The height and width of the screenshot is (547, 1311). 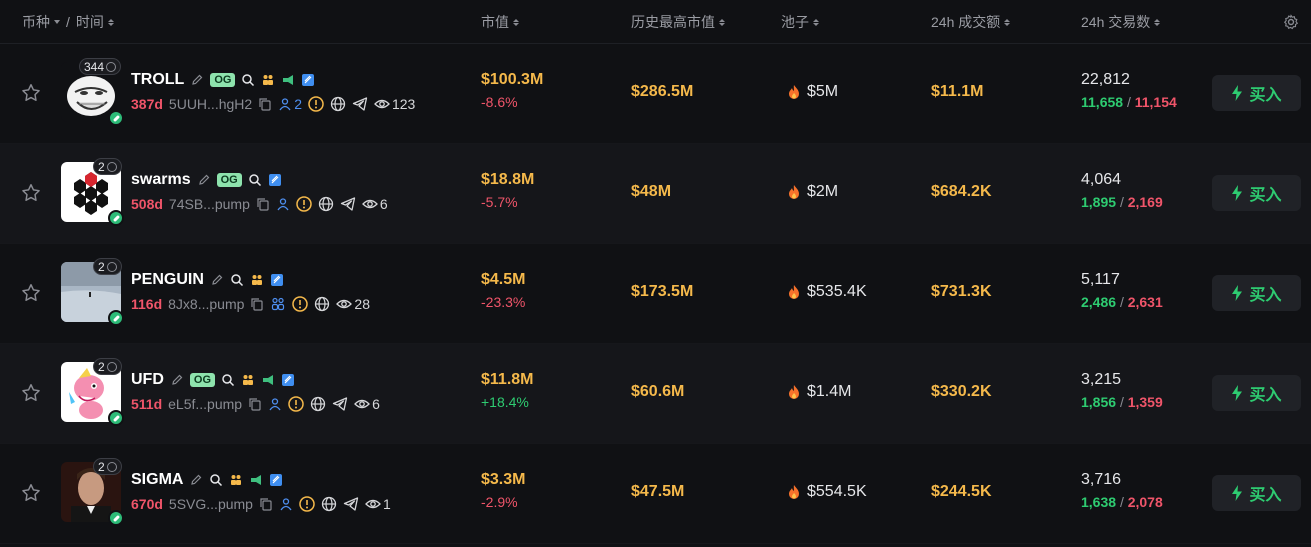 I want to click on token-age: 511d, so click(x=147, y=404).